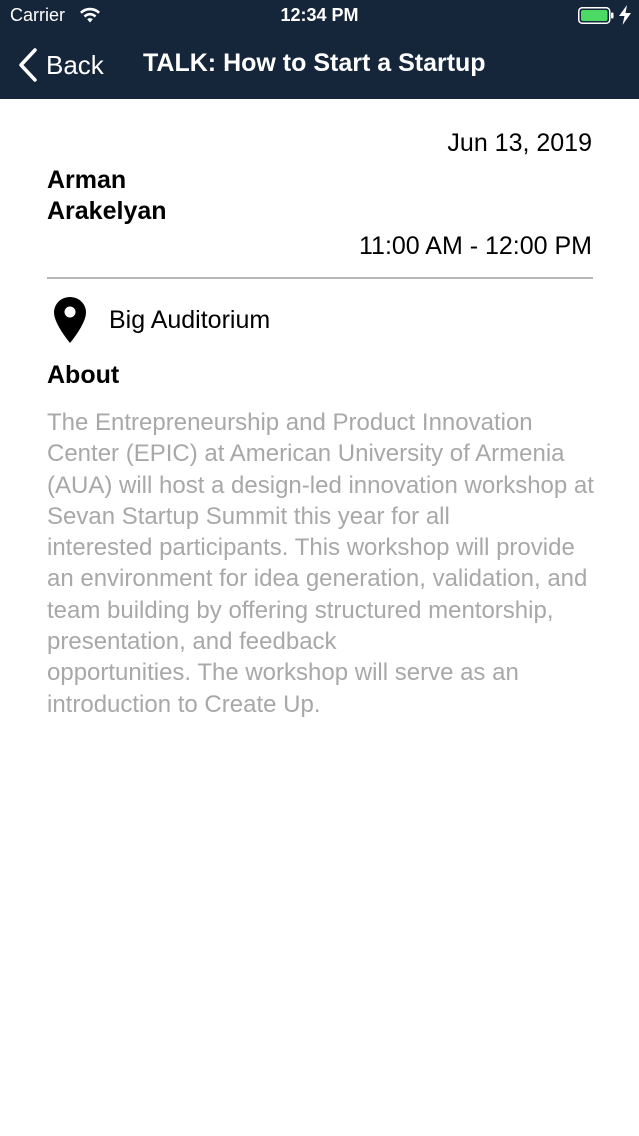  I want to click on event-date: Jun 13, 2019, so click(519, 143).